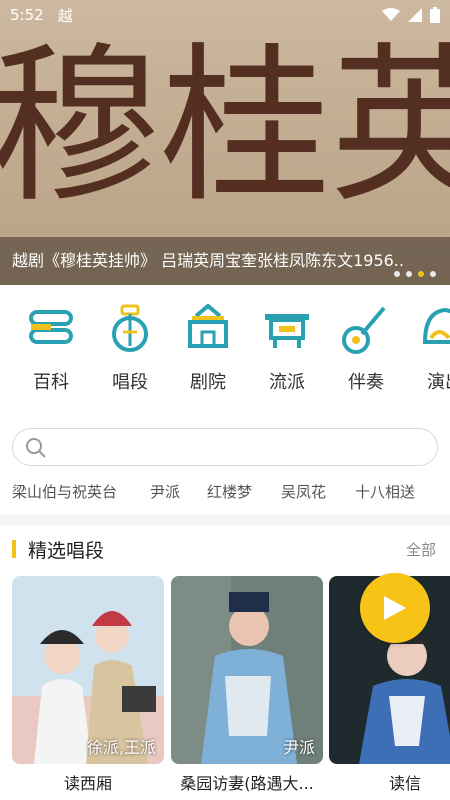  I want to click on battery-icon, so click(435, 15).